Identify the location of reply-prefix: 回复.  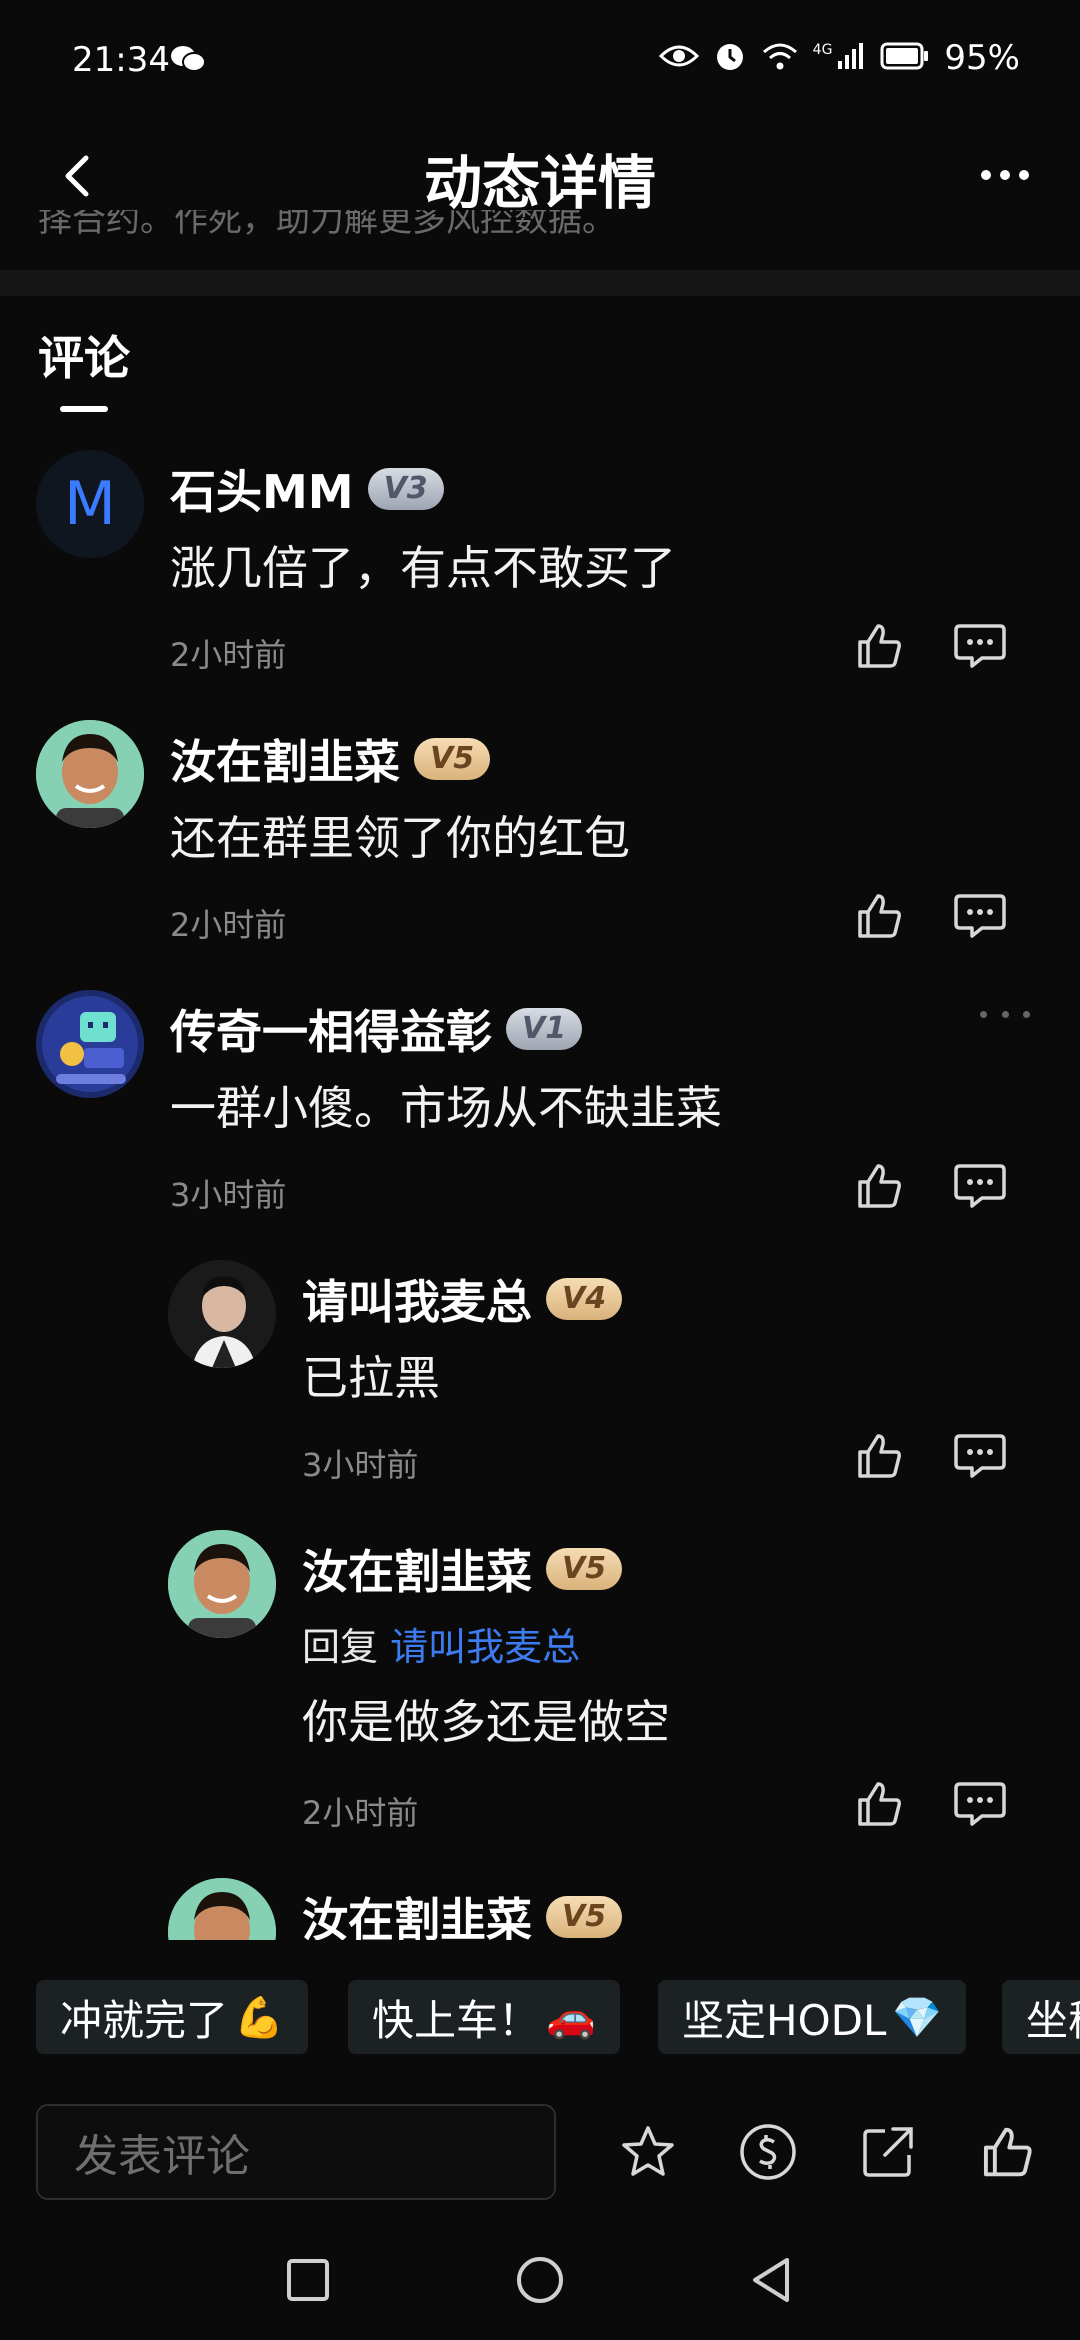
(340, 1647).